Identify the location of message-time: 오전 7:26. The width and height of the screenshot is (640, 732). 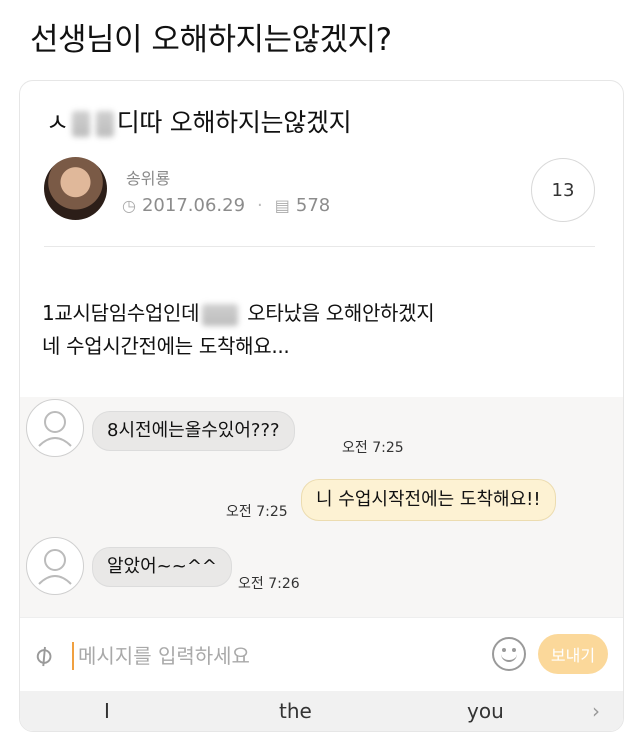
(269, 584).